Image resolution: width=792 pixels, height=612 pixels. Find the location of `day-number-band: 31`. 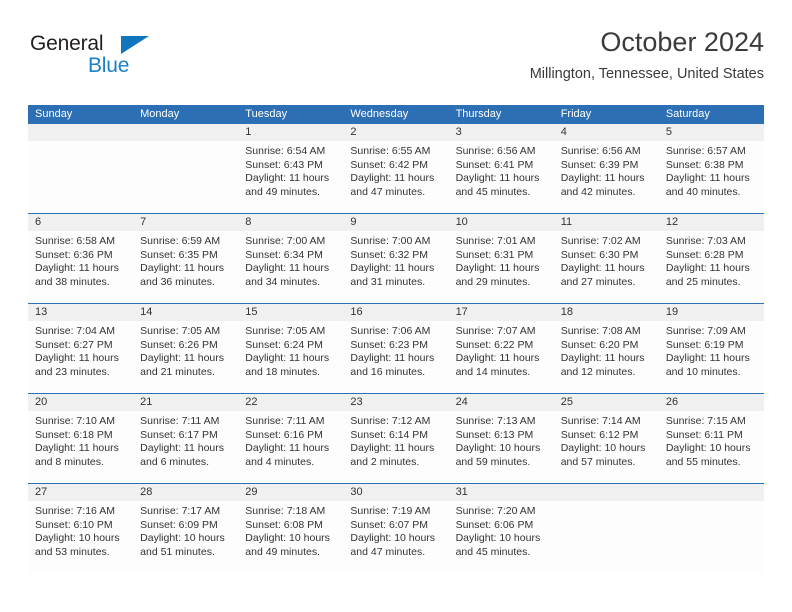

day-number-band: 31 is located at coordinates (501, 492).